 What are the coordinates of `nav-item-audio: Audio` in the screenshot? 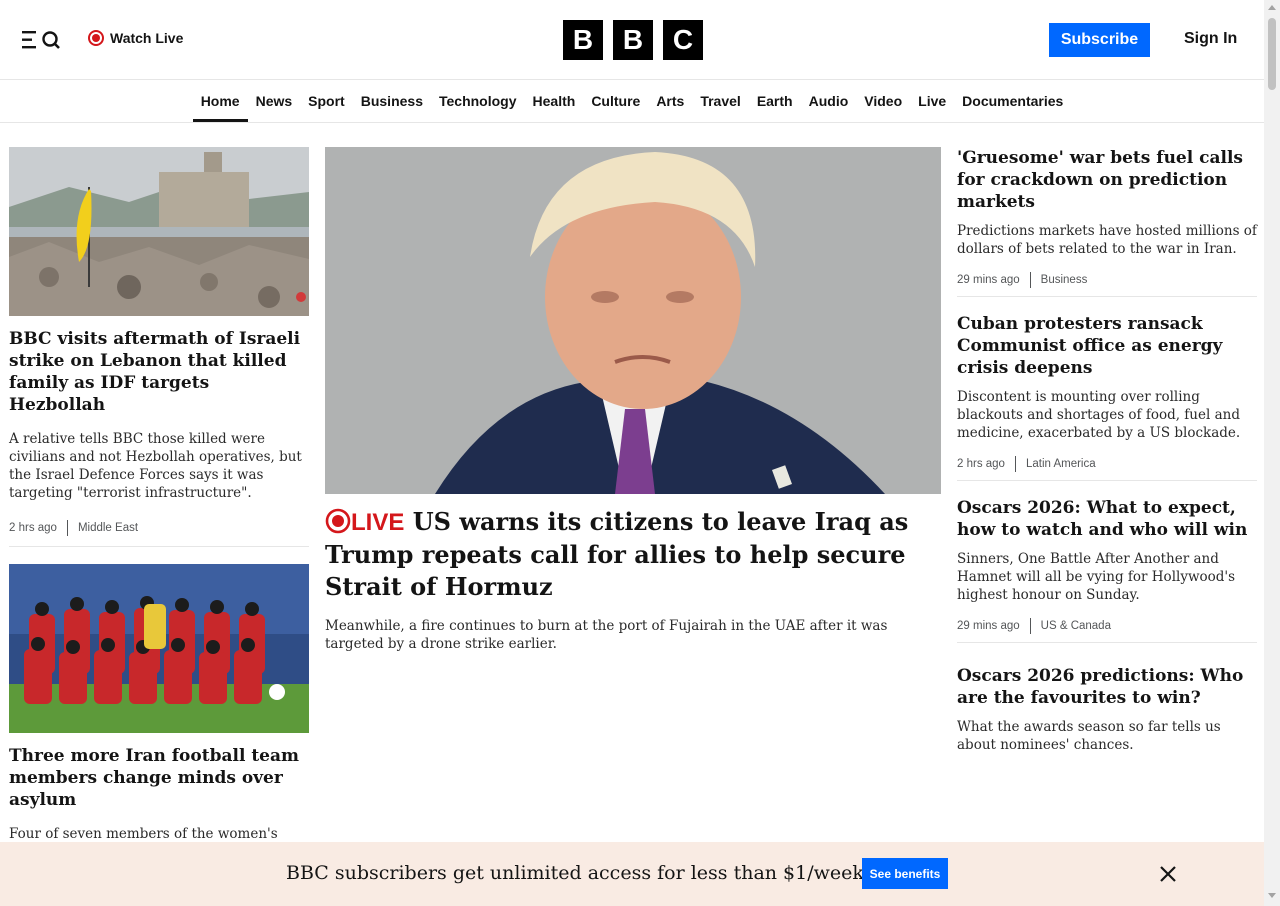 It's located at (829, 101).